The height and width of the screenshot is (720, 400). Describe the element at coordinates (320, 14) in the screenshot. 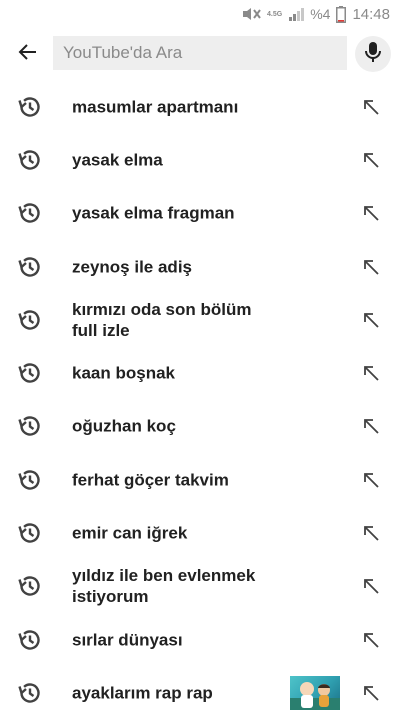

I see `battery-percent: %4` at that location.